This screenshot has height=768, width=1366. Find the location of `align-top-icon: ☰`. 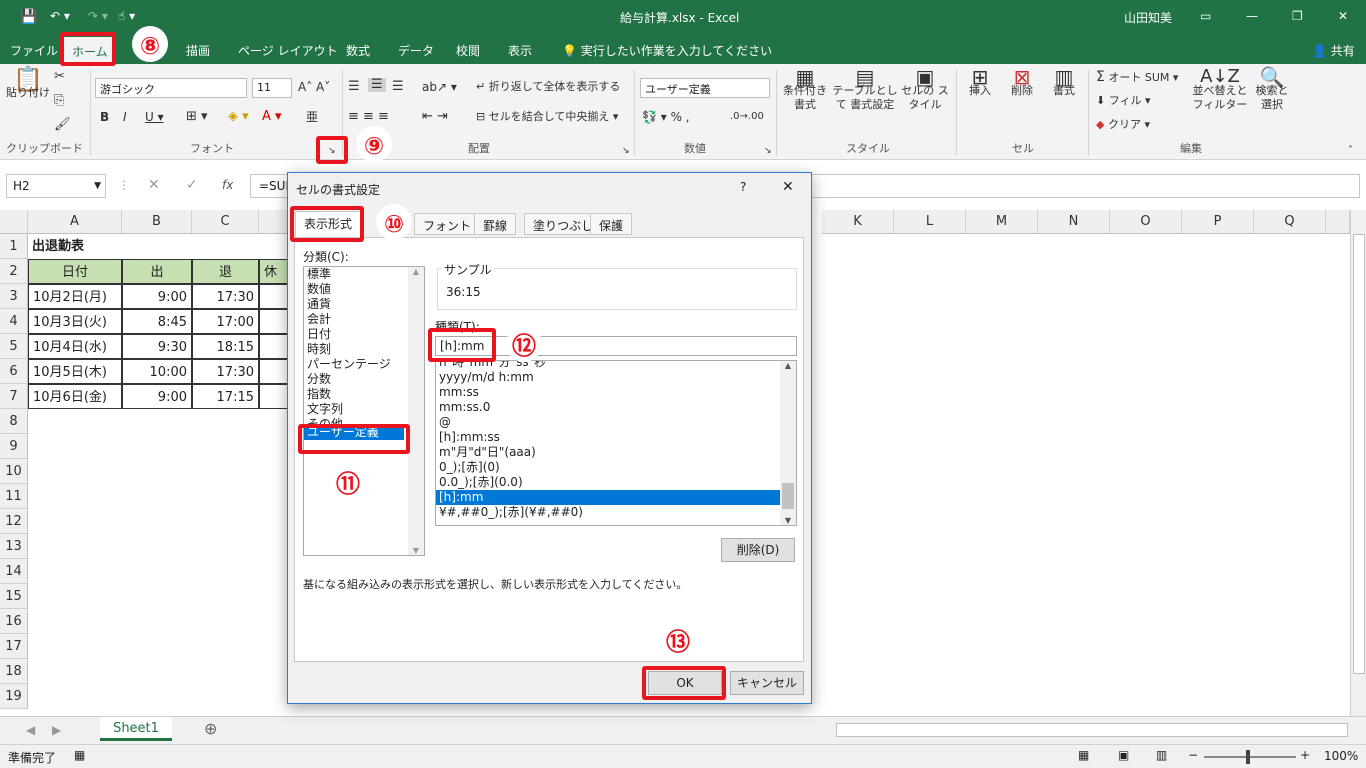

align-top-icon: ☰ is located at coordinates (354, 87).